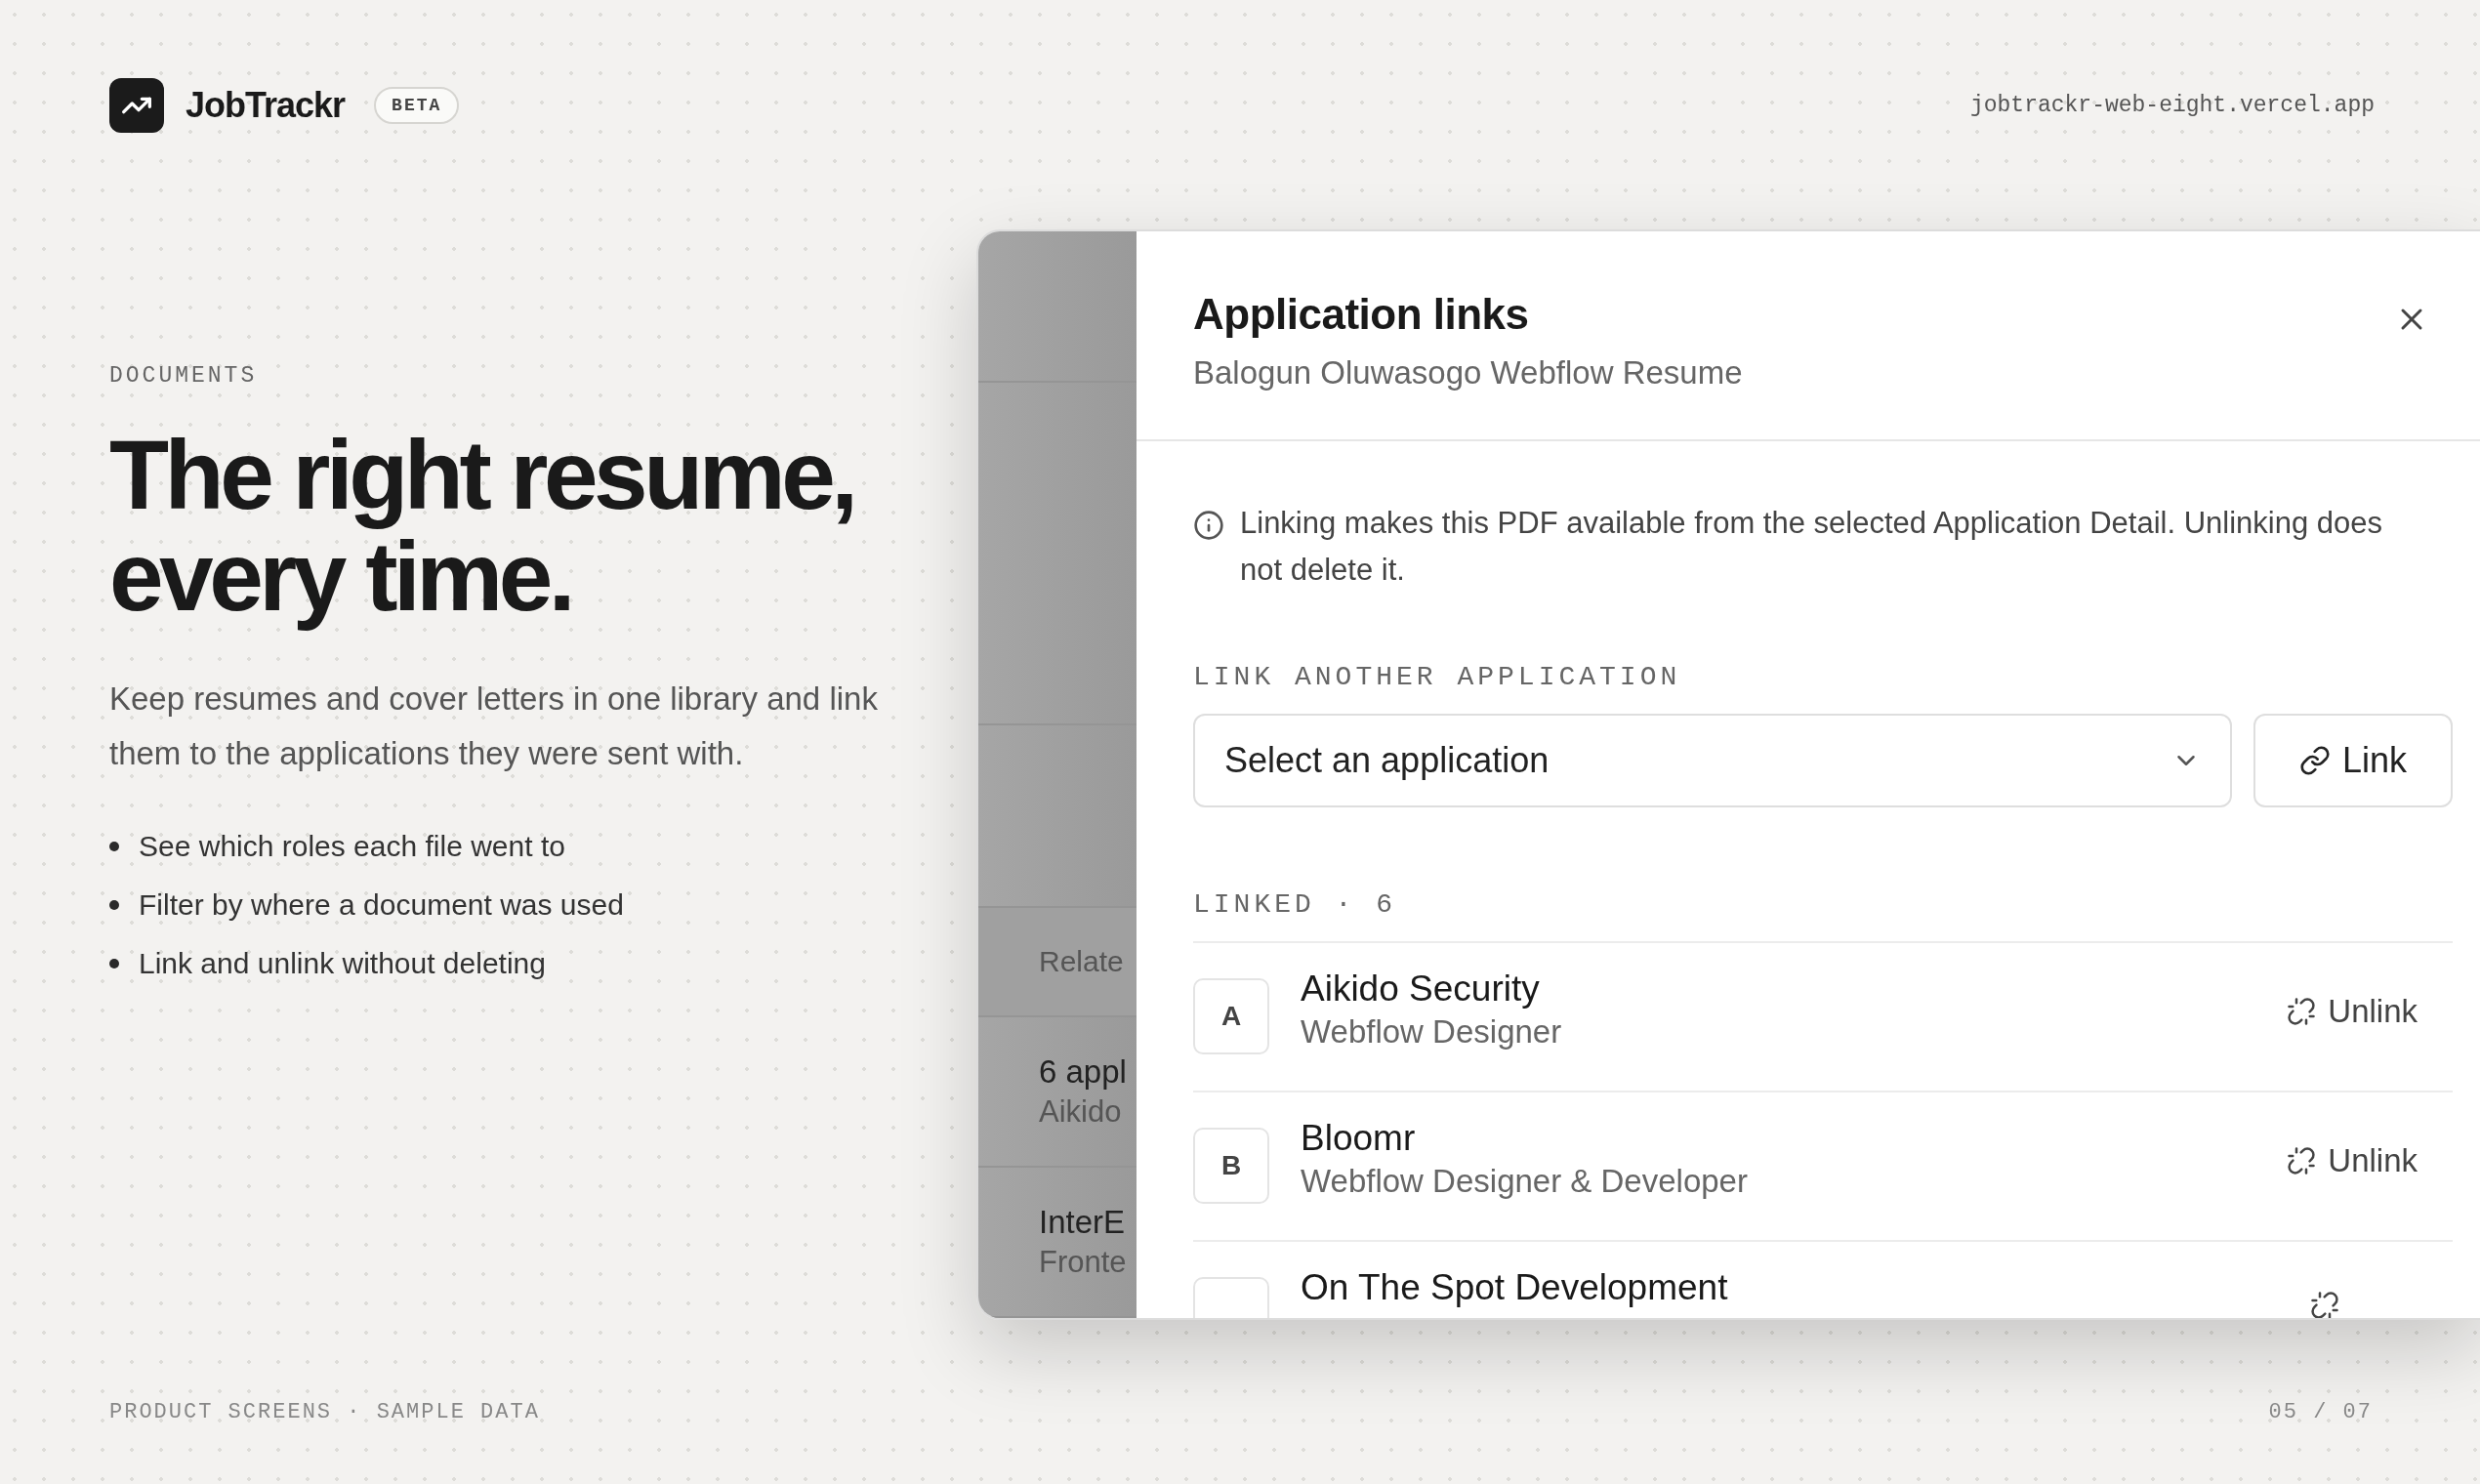 This screenshot has width=2480, height=1484. What do you see at coordinates (382, 905) in the screenshot?
I see `feature-text: Filter by where a document was used` at bounding box center [382, 905].